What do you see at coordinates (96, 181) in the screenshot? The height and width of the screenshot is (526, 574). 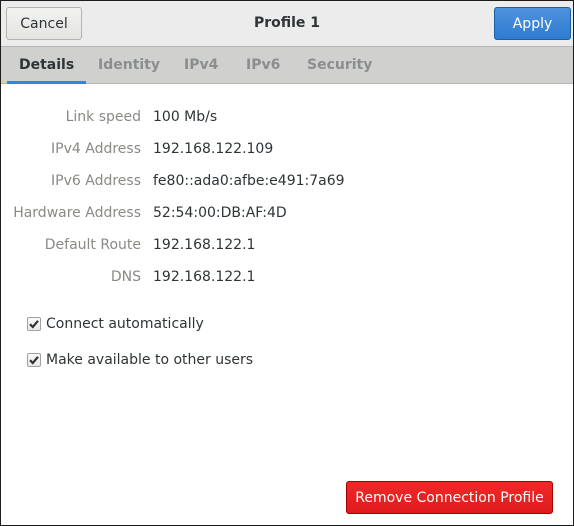 I see `detail-label: IPv6 Address` at bounding box center [96, 181].